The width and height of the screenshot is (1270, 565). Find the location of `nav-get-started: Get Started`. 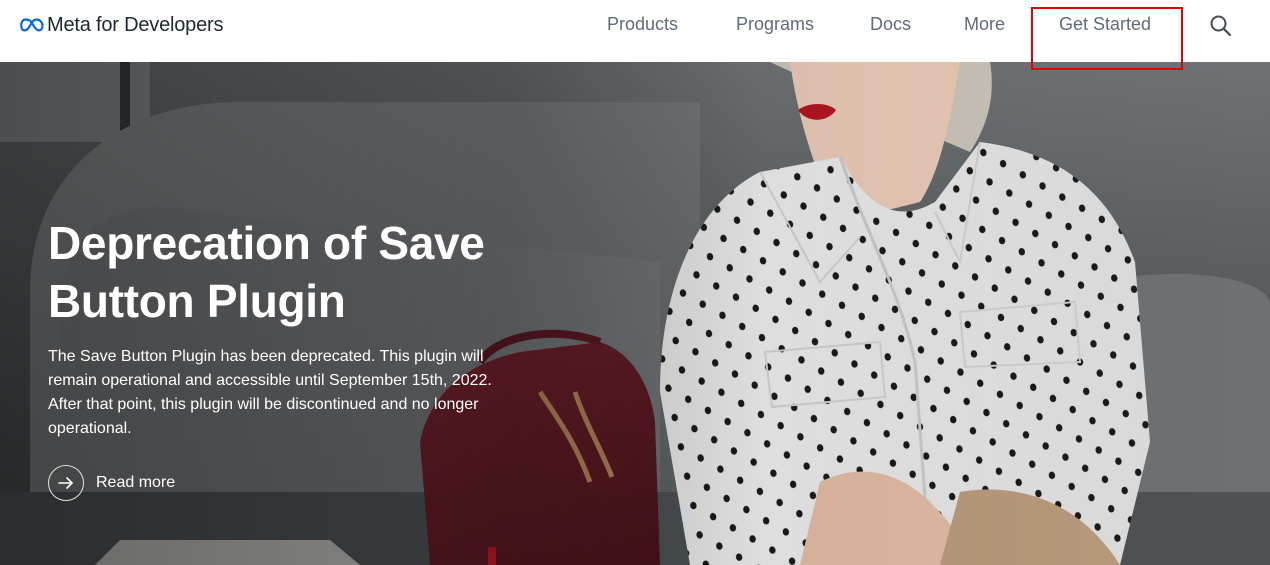

nav-get-started: Get Started is located at coordinates (1105, 24).